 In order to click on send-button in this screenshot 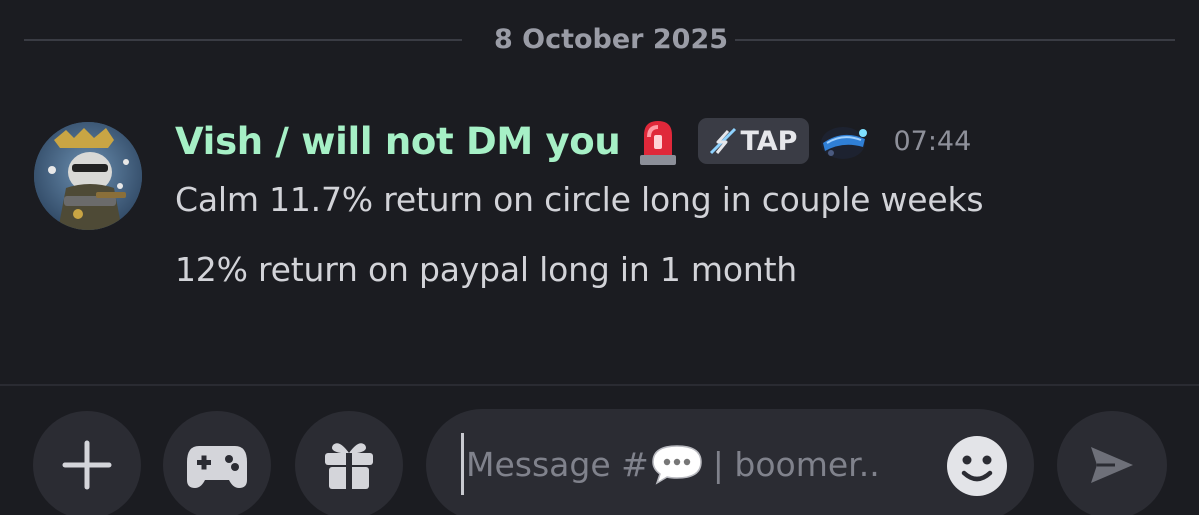, I will do `click(1112, 463)`.